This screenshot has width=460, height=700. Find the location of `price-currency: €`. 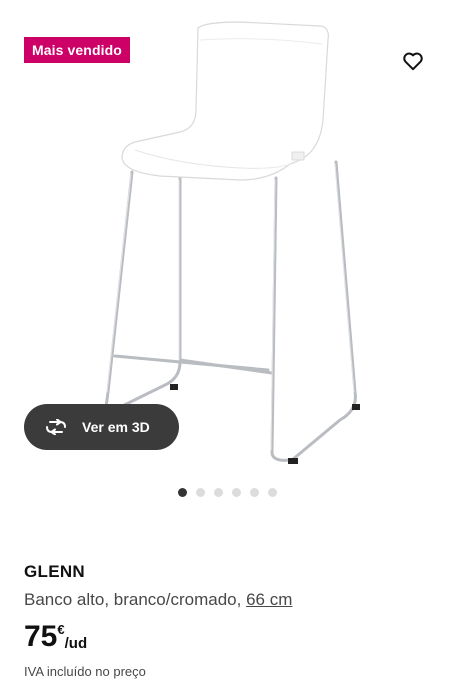

price-currency: € is located at coordinates (61, 629).